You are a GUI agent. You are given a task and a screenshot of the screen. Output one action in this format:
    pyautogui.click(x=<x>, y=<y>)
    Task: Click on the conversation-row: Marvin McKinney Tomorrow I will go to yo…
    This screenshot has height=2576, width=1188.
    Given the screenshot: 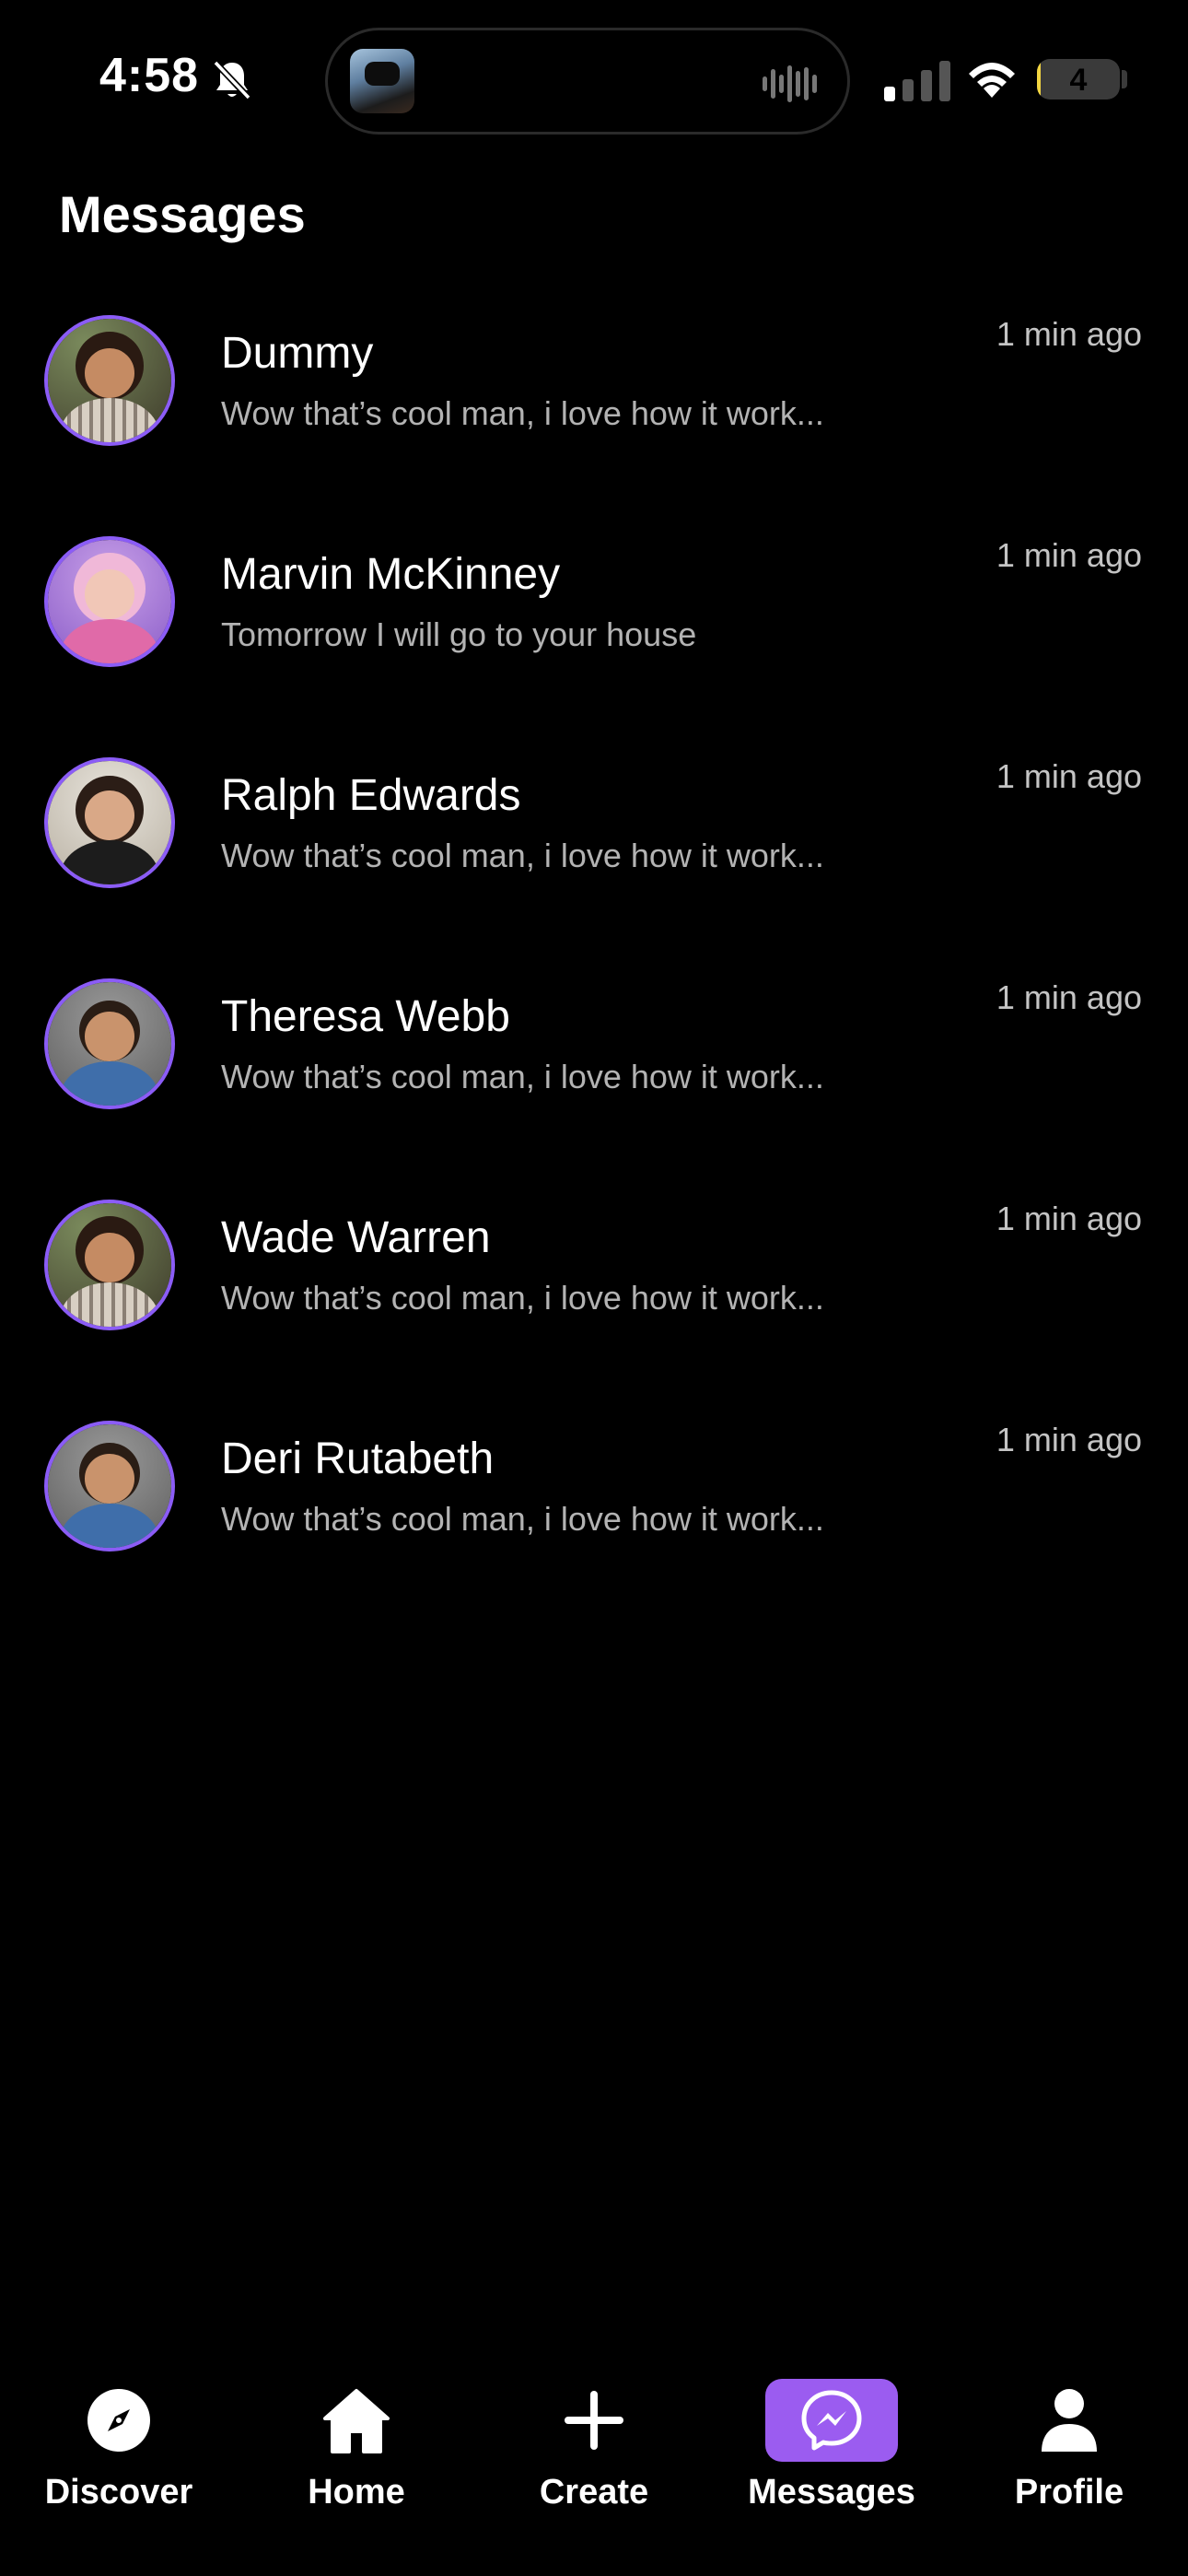 What is the action you would take?
    pyautogui.click(x=594, y=635)
    